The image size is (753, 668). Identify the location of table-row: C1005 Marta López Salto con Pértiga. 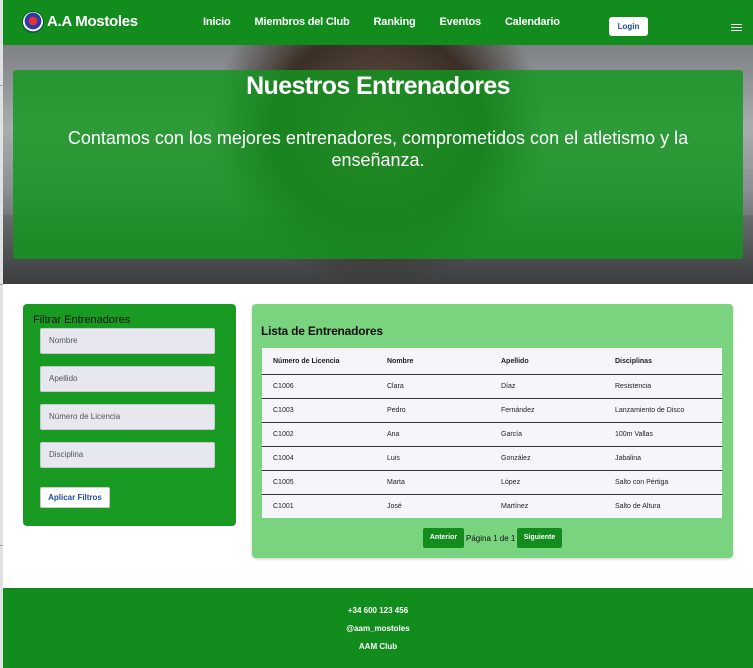
(492, 482).